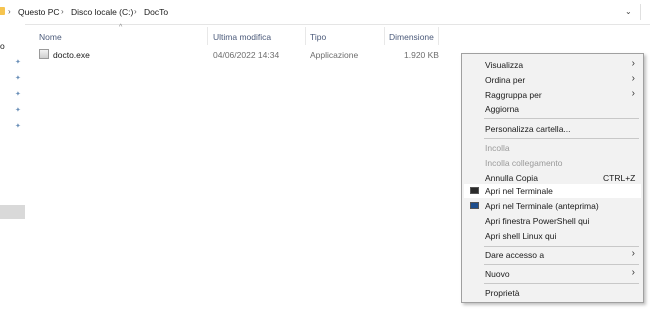 This screenshot has width=650, height=315. I want to click on application-icon, so click(44, 54).